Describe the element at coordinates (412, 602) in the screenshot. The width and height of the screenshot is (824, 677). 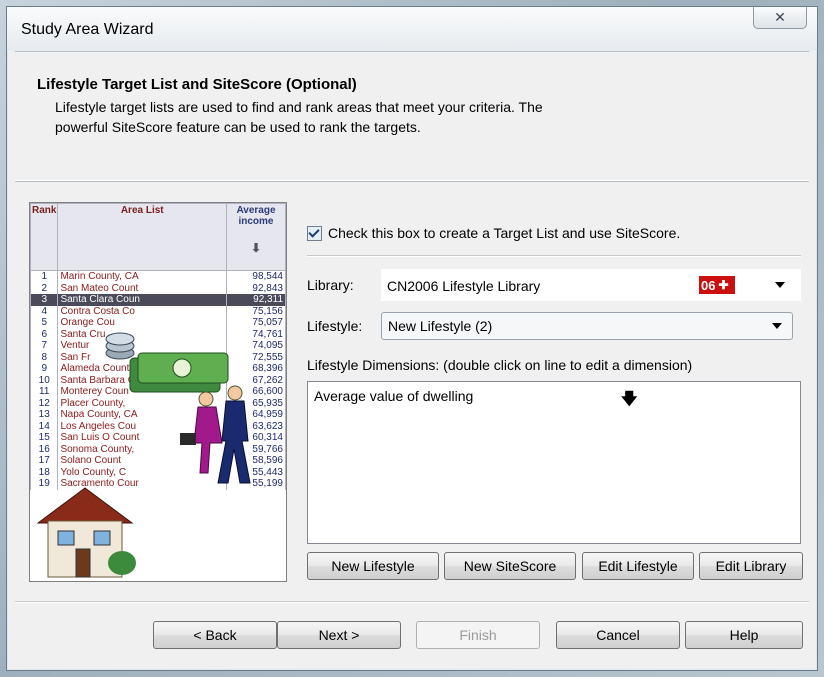
I see `footer-divider` at that location.